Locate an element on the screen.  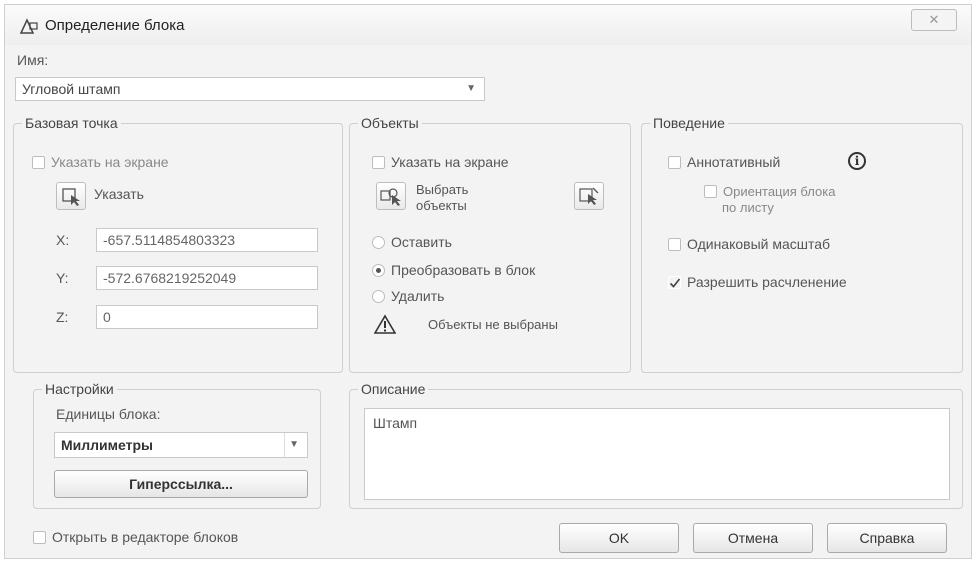
warning-icon is located at coordinates (385, 324).